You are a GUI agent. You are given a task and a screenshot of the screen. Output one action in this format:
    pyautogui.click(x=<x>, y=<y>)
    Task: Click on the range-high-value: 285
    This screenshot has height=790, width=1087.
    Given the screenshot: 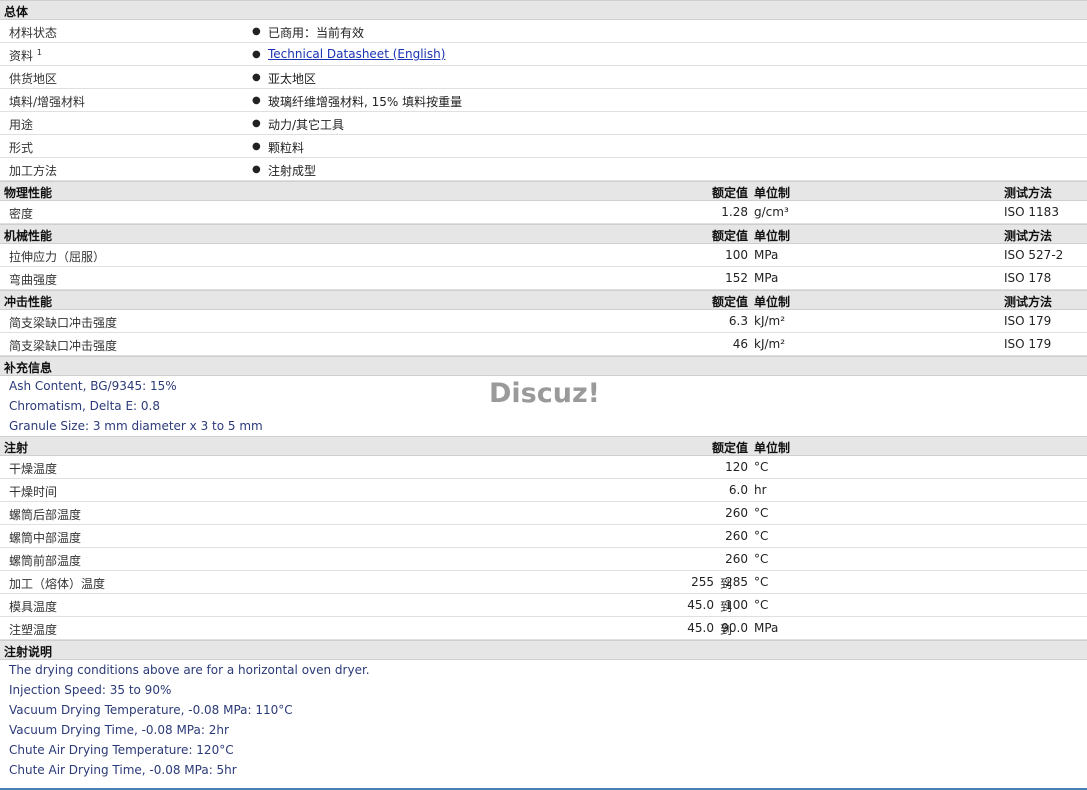 What is the action you would take?
    pyautogui.click(x=736, y=582)
    